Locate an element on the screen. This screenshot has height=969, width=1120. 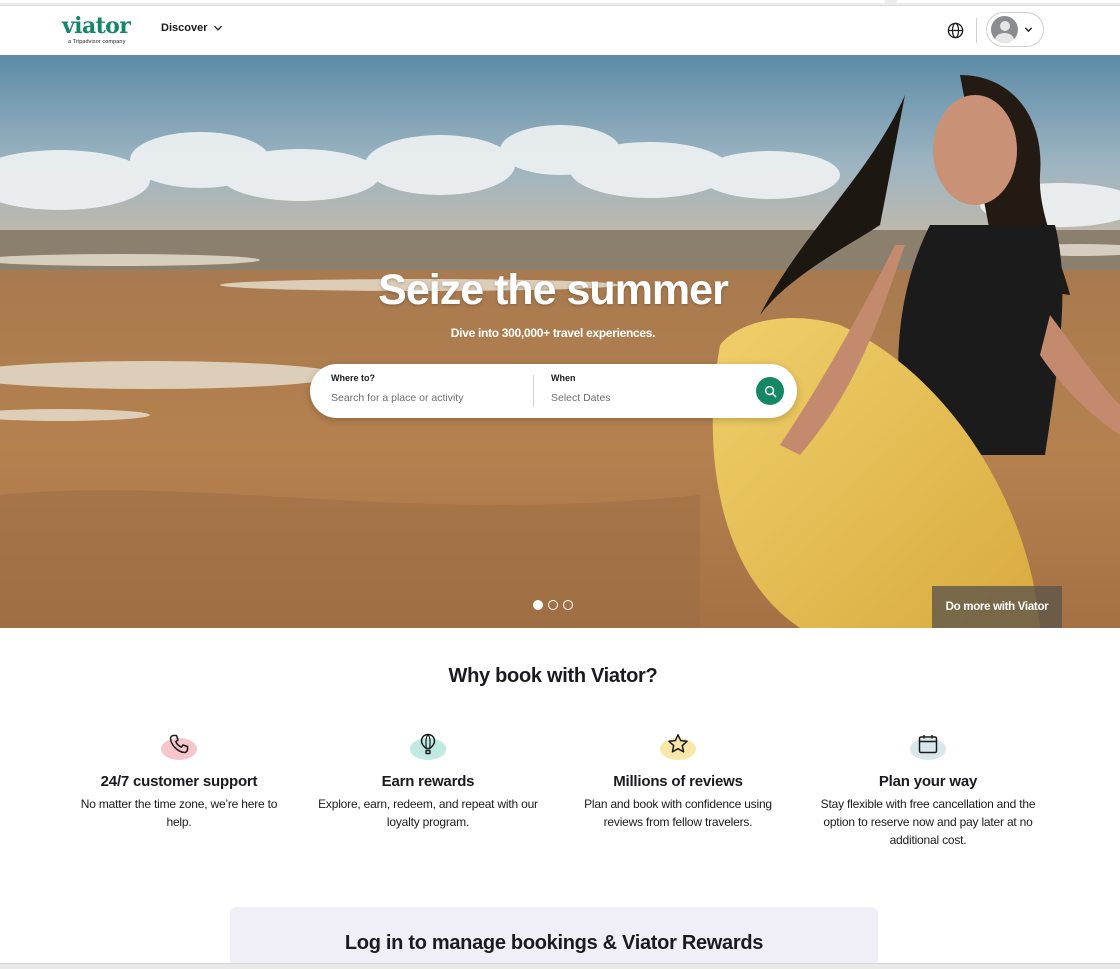
phone-icon is located at coordinates (179, 744).